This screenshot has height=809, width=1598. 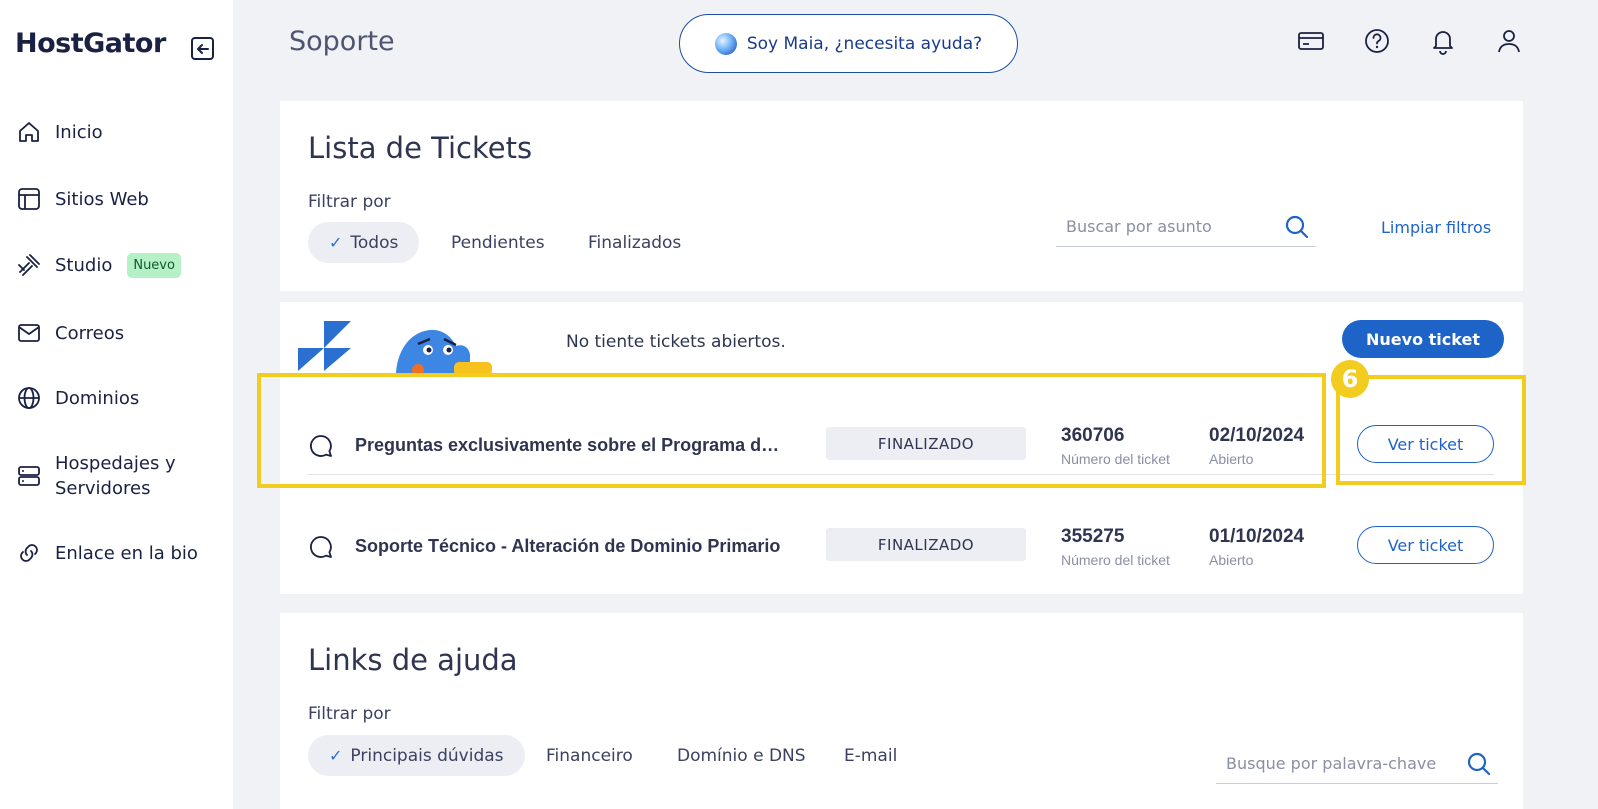 I want to click on maia-label: Soy Maia, ¿necesita ayuda?, so click(x=864, y=43).